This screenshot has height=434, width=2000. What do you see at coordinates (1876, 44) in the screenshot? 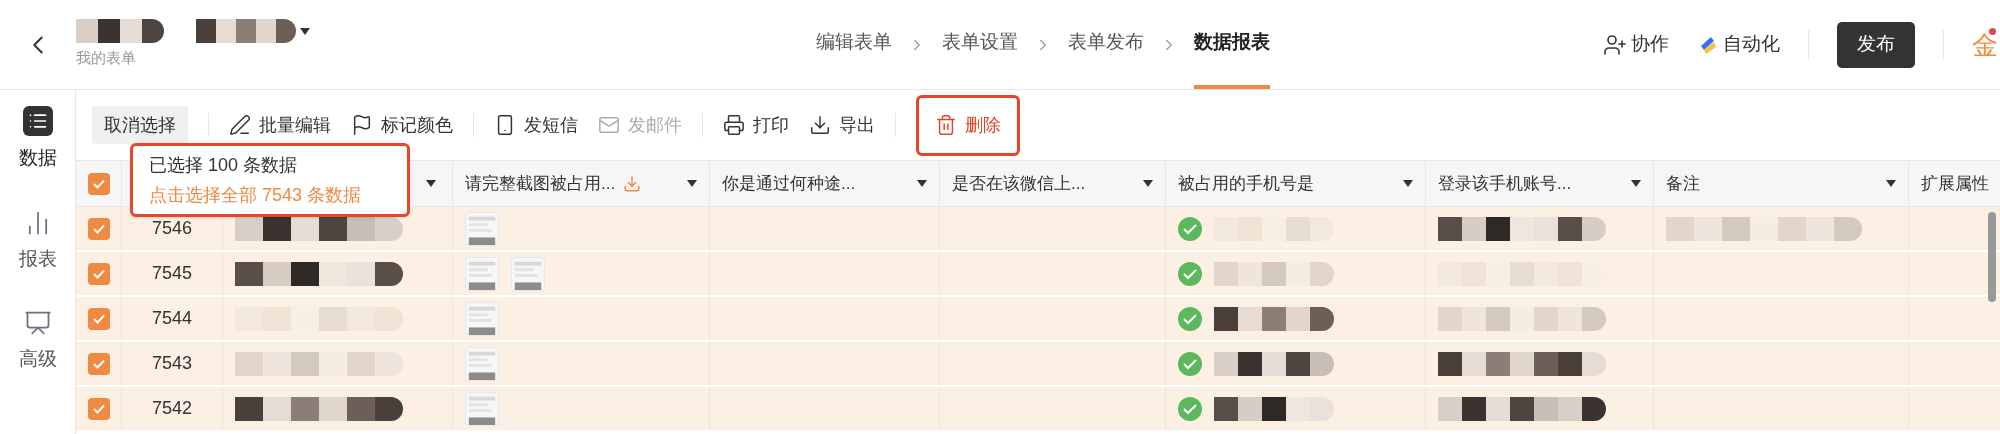
I see `publish-button: 发布` at bounding box center [1876, 44].